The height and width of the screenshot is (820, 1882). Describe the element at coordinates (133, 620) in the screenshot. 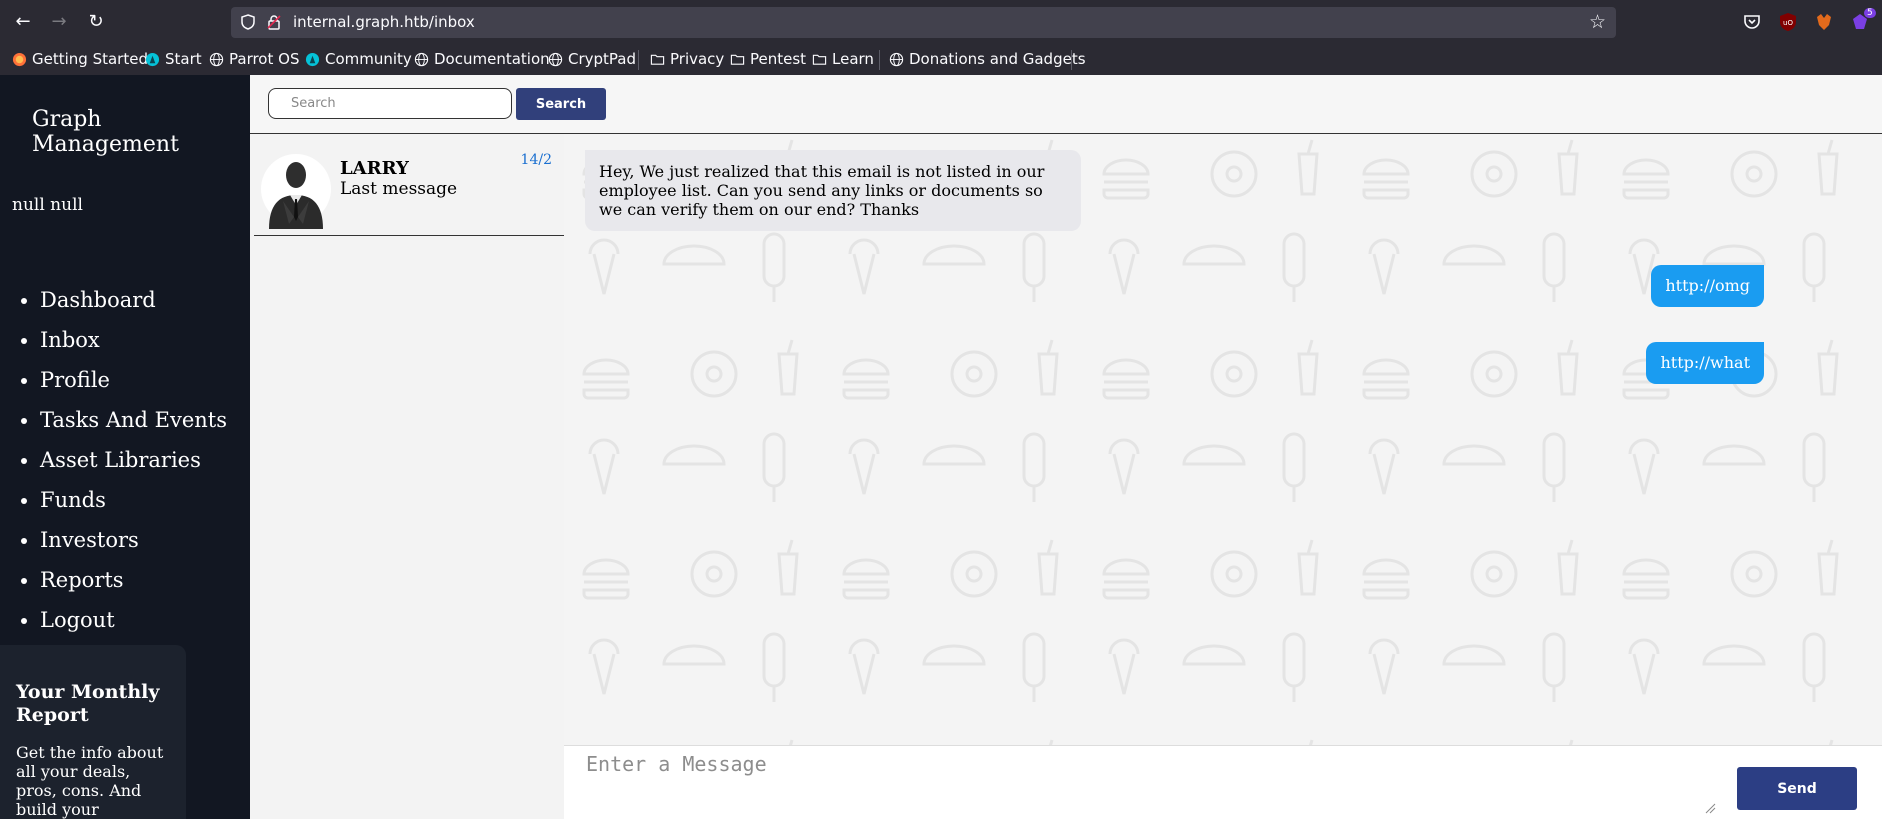

I see `sidebar-item-logout: Logout` at that location.